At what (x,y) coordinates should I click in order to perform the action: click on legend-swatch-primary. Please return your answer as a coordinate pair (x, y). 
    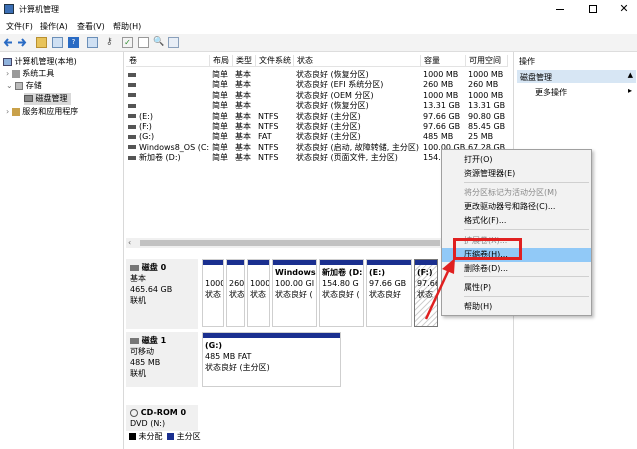
    Looking at the image, I should click on (171, 436).